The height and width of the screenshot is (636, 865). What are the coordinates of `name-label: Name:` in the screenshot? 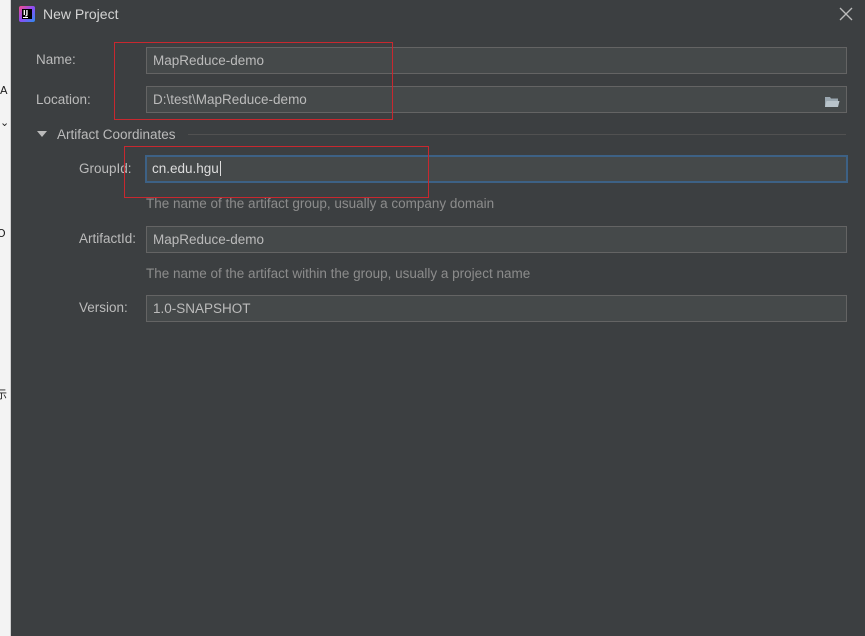 It's located at (56, 59).